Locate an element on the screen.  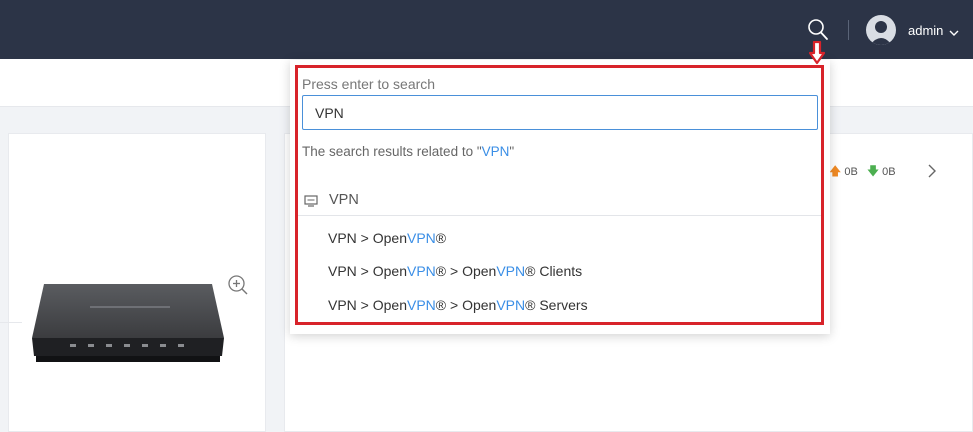
traffic-summary: 🡅 0B 🡇 0B is located at coordinates (862, 172).